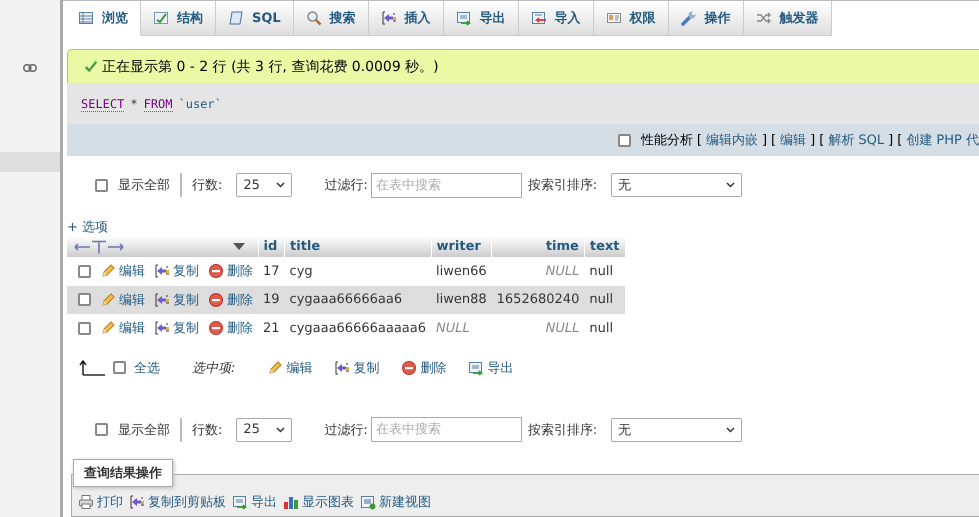  What do you see at coordinates (764, 18) in the screenshot?
I see `shuffle-icon` at bounding box center [764, 18].